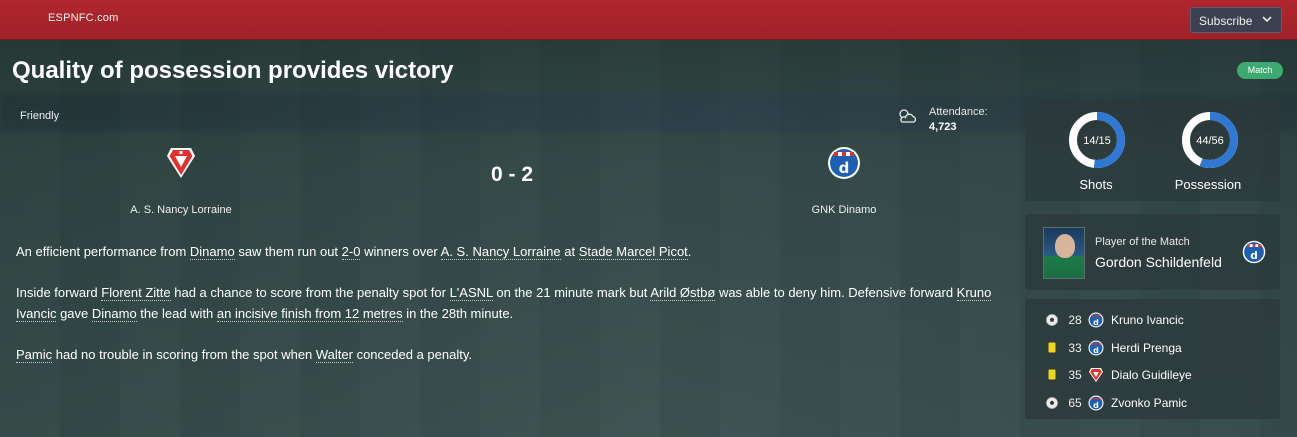  What do you see at coordinates (136, 293) in the screenshot?
I see `report-link: Florent Zitte` at bounding box center [136, 293].